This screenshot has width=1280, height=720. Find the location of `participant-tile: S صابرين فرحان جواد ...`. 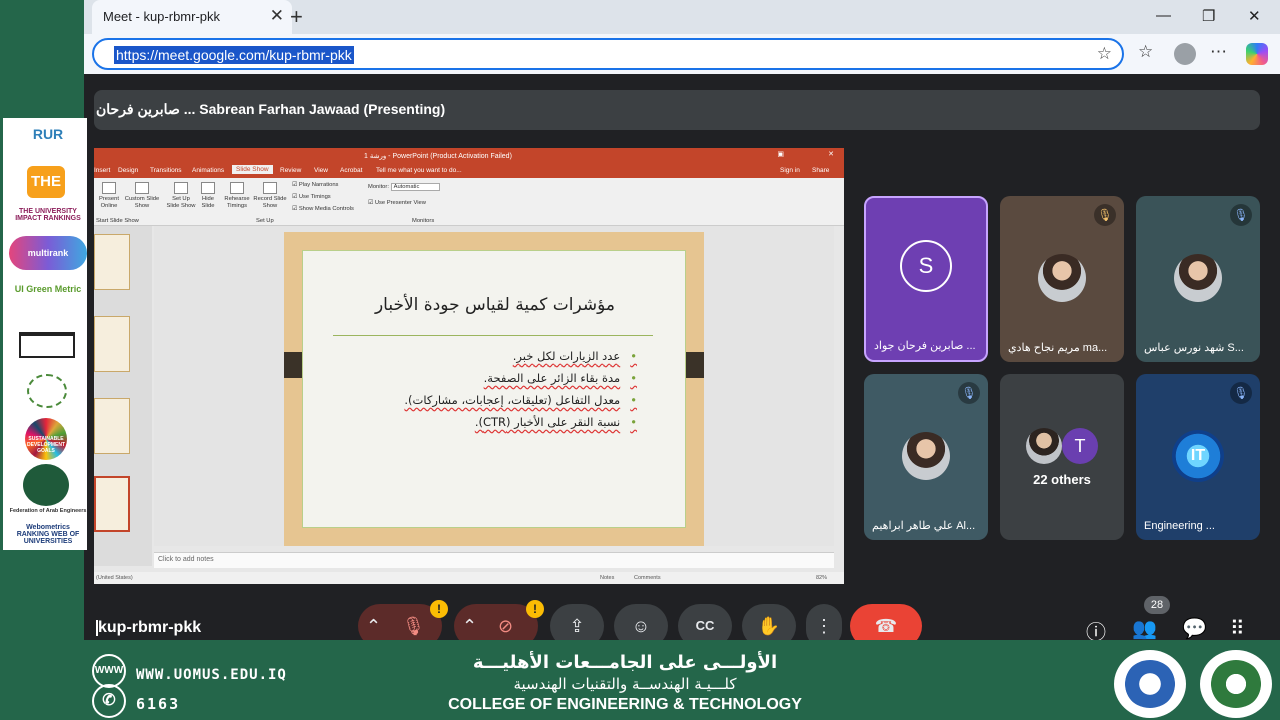

participant-tile: S صابرين فرحان جواد ... is located at coordinates (926, 279).